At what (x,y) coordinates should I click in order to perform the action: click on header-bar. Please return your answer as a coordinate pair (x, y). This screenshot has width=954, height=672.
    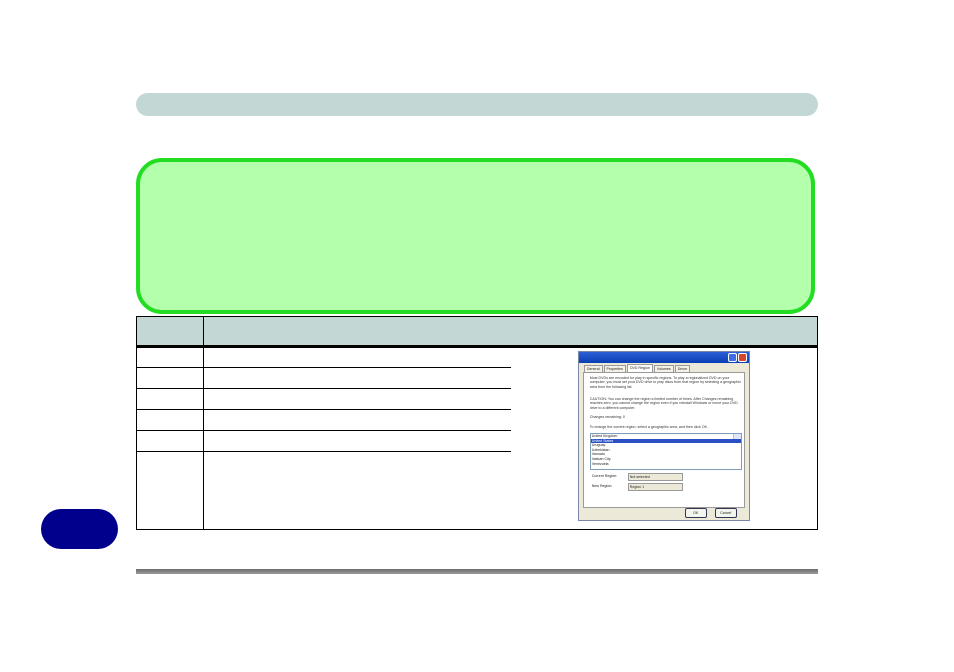
    Looking at the image, I should click on (477, 104).